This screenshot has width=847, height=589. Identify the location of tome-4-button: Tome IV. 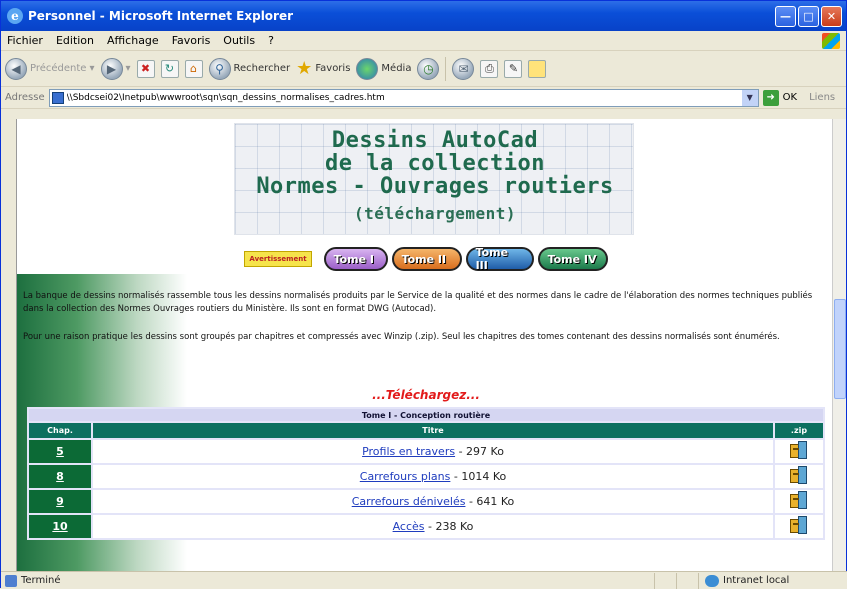
(572, 259).